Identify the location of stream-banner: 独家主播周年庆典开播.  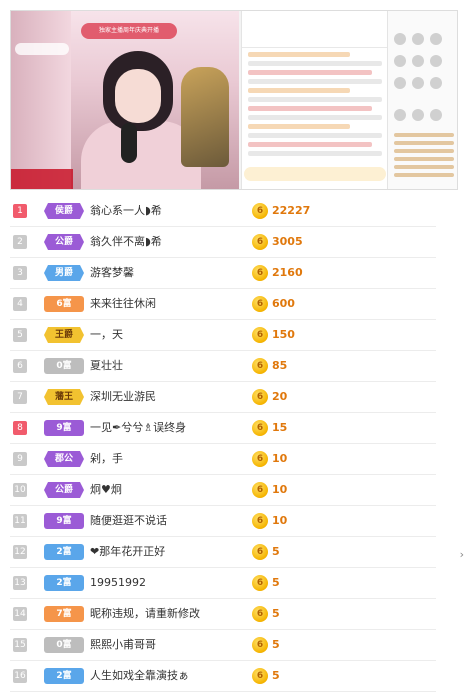
(129, 31).